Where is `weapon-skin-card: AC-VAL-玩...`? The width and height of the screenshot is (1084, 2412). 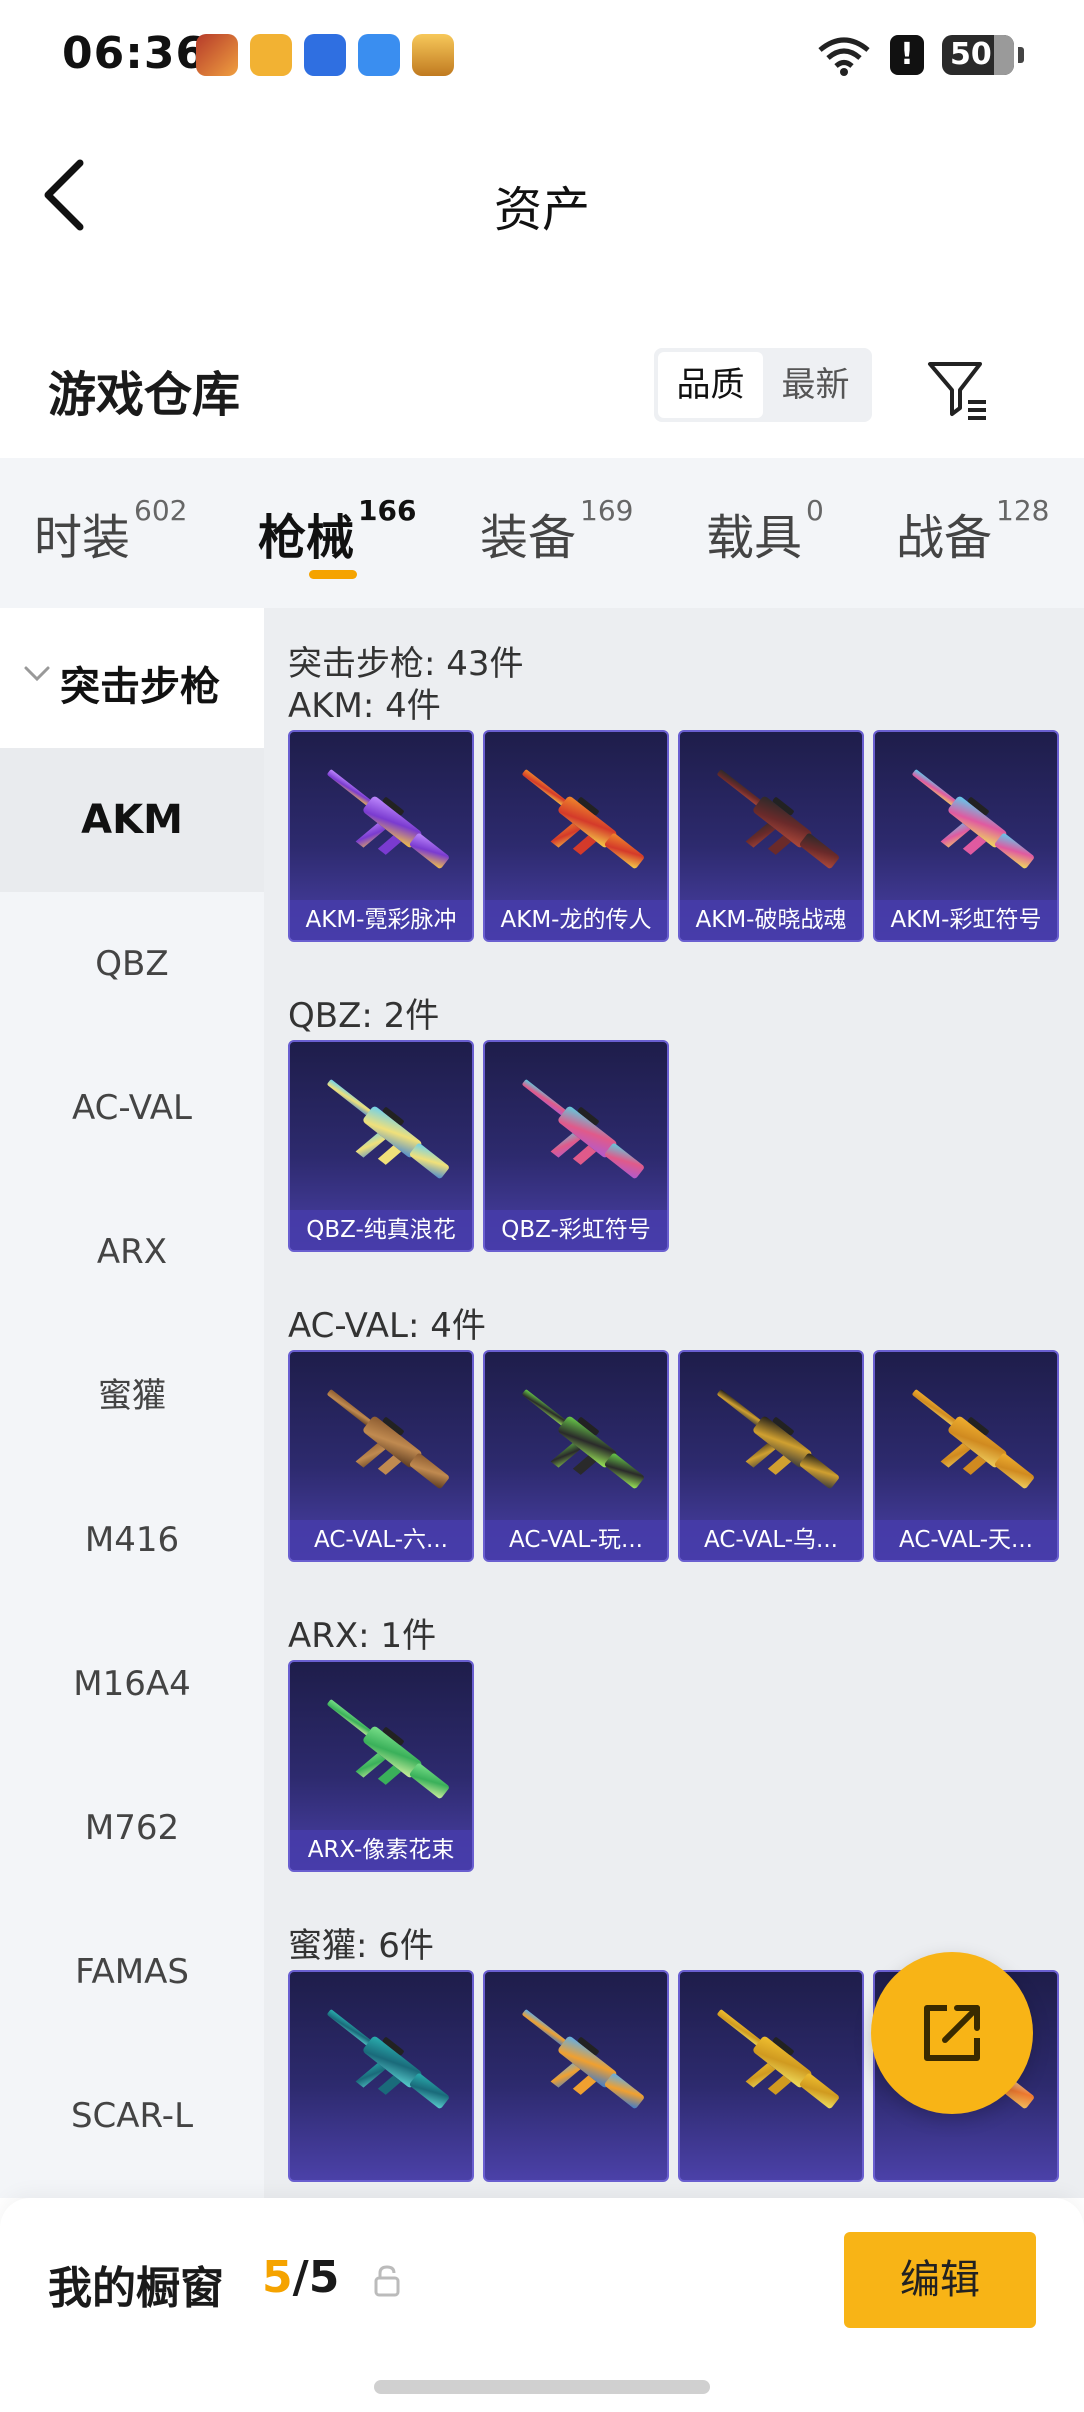
weapon-skin-card: AC-VAL-玩... is located at coordinates (576, 1456).